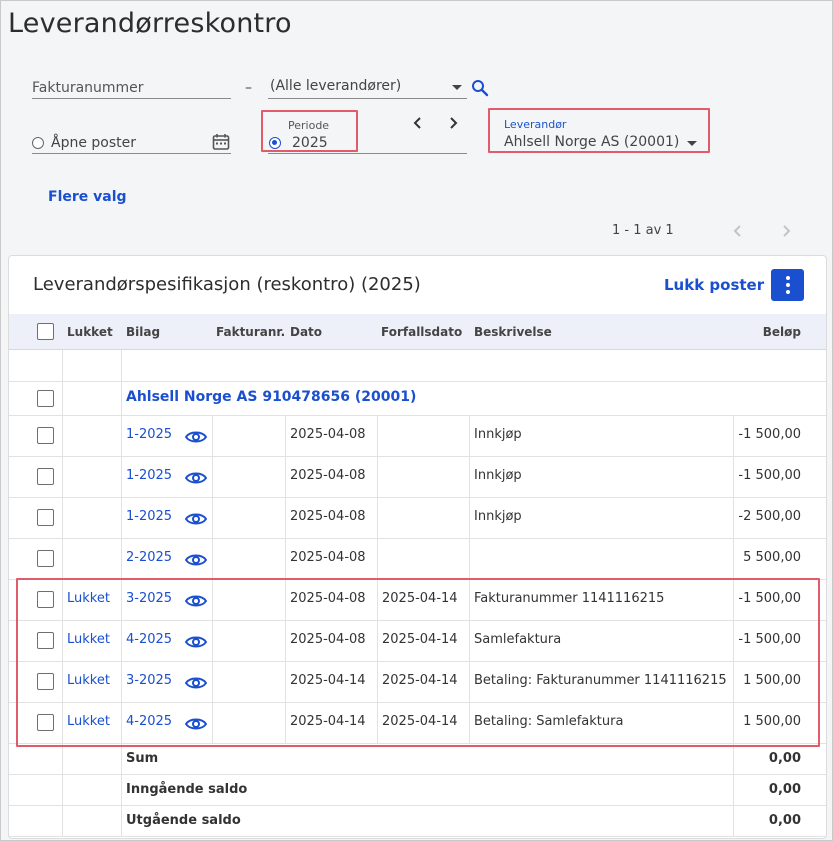 This screenshot has width=833, height=841. What do you see at coordinates (417, 790) in the screenshot?
I see `summary-row: Inngående saldo 0,00` at bounding box center [417, 790].